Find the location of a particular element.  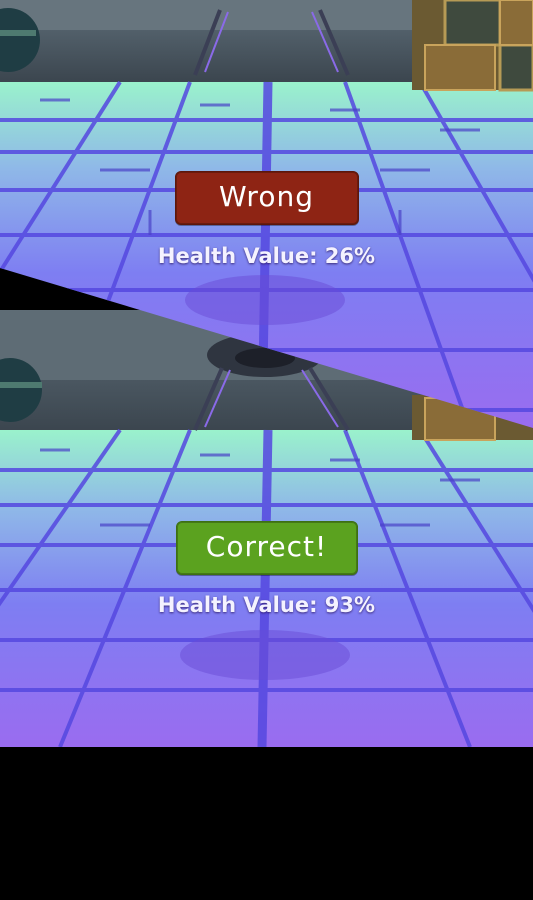

health-value-text: Health Value: 93% is located at coordinates (266, 605).